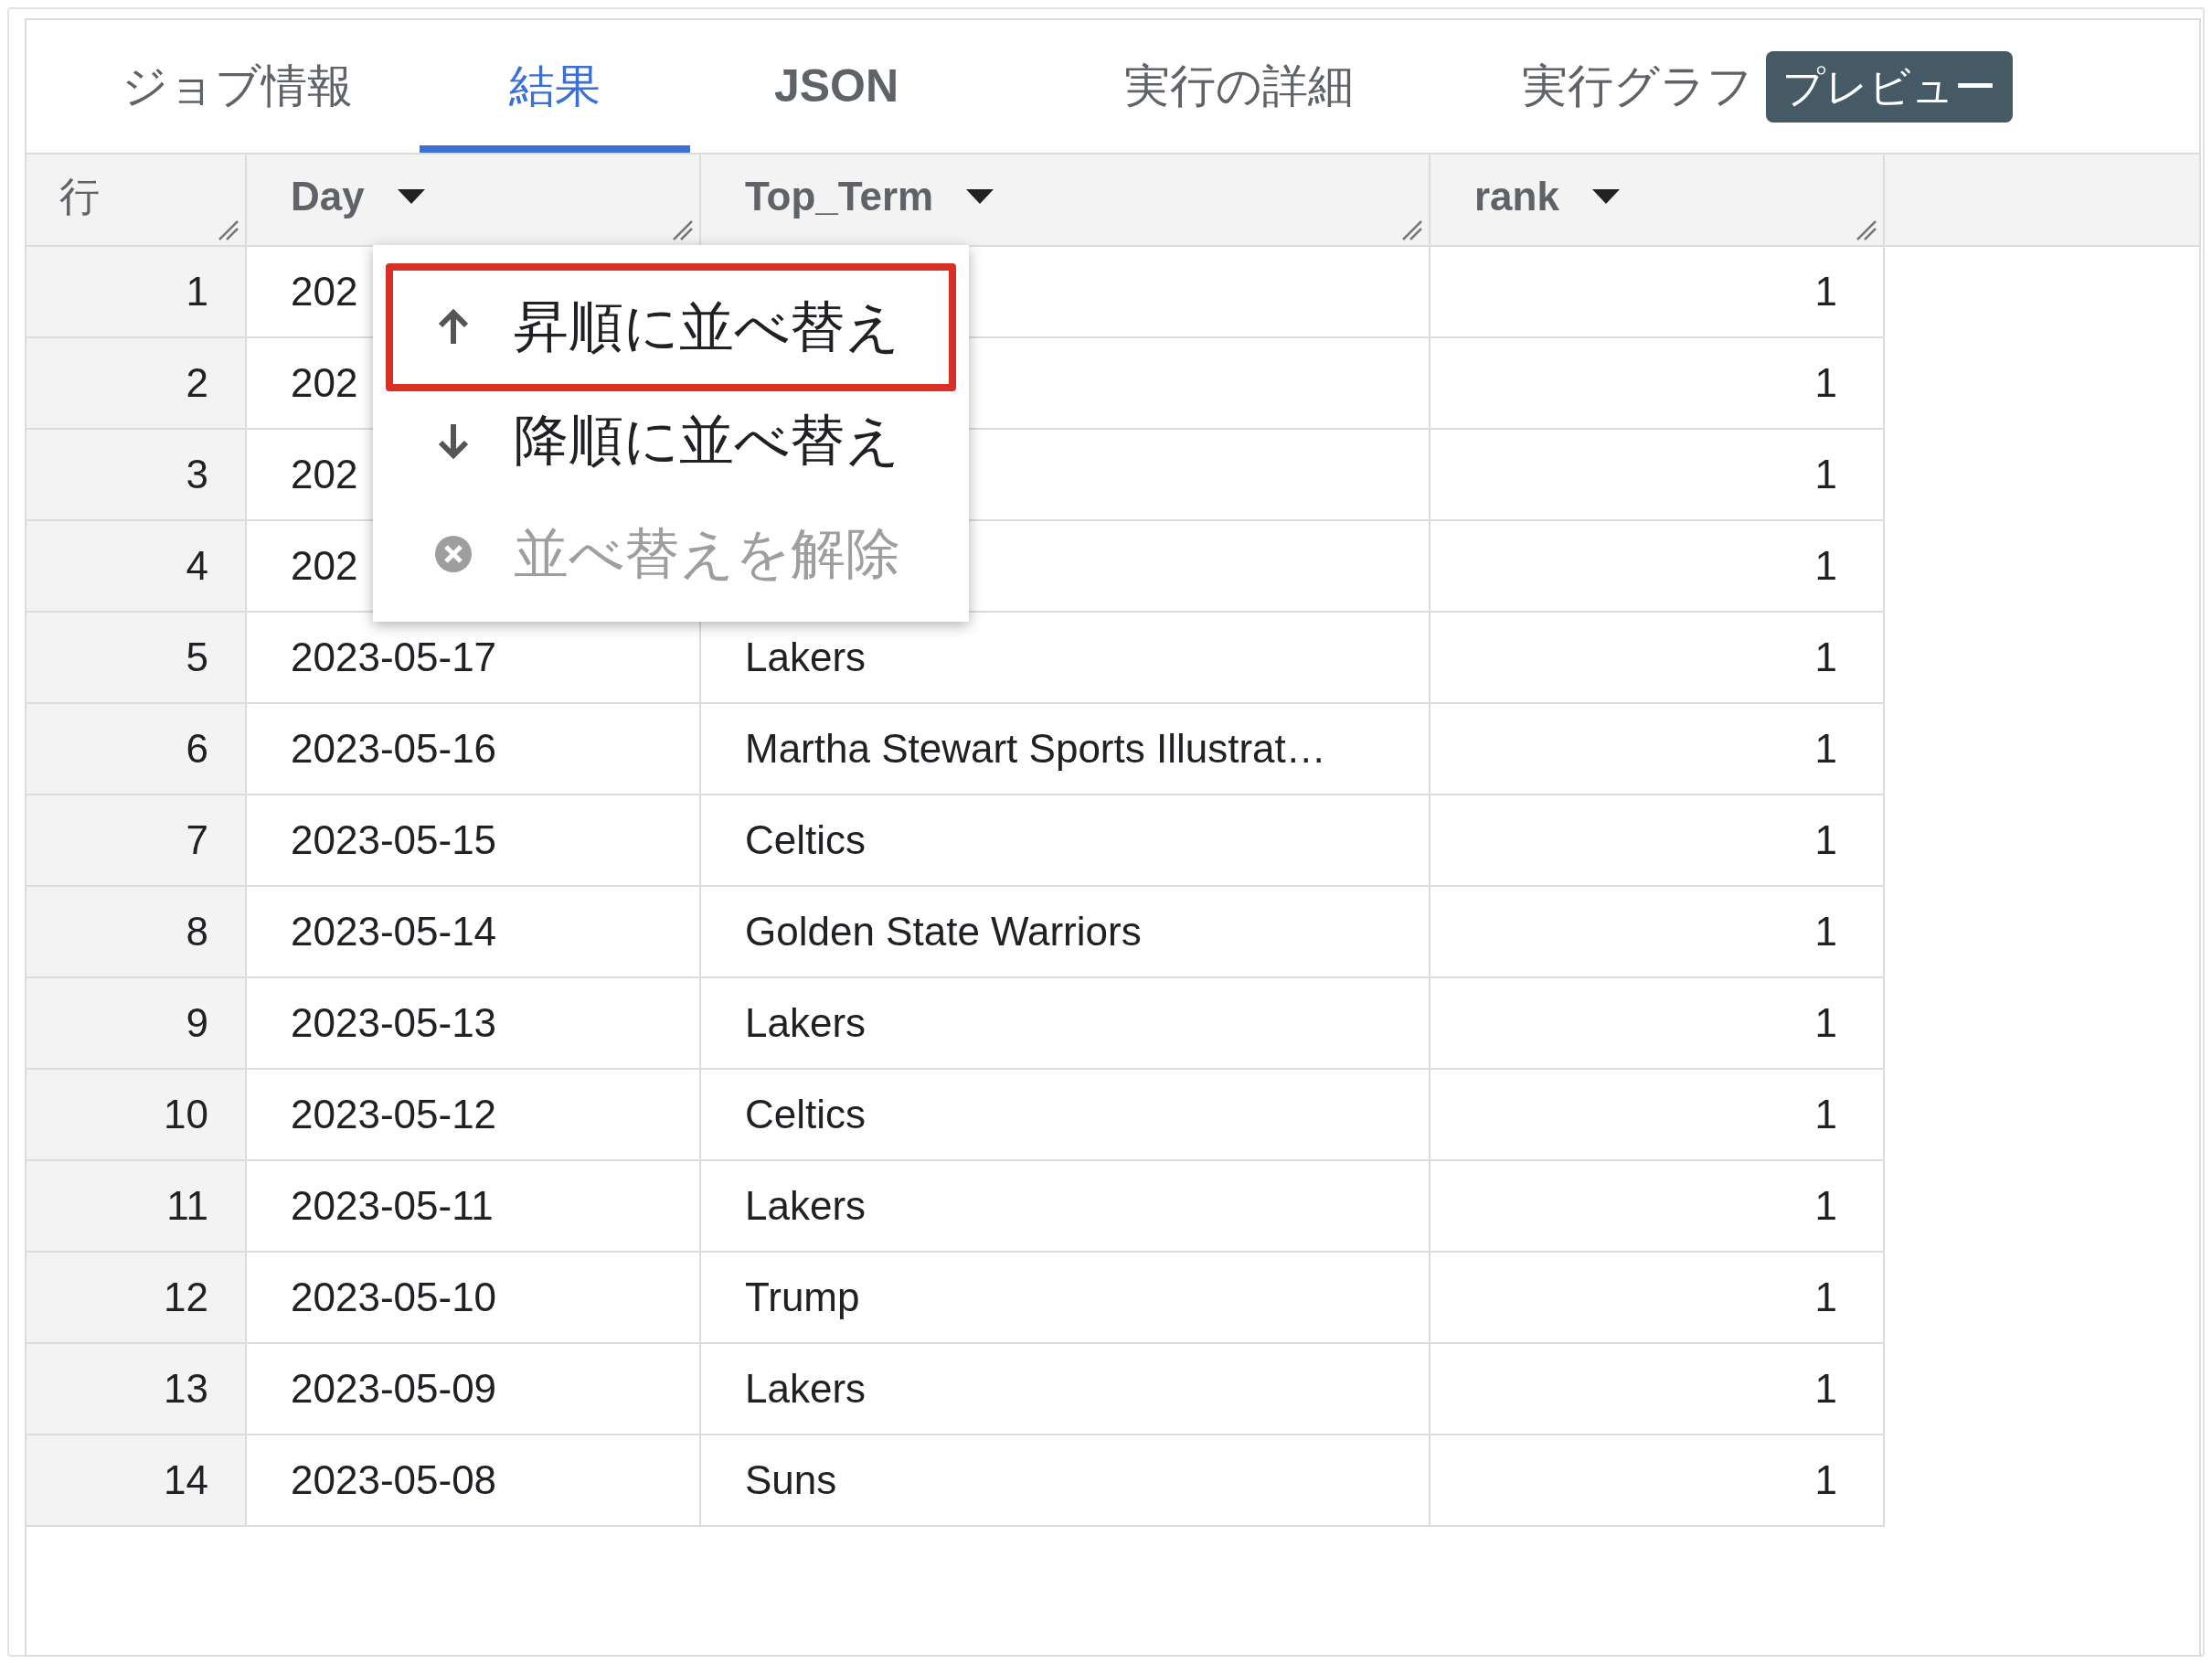  I want to click on row-number: 13, so click(137, 1389).